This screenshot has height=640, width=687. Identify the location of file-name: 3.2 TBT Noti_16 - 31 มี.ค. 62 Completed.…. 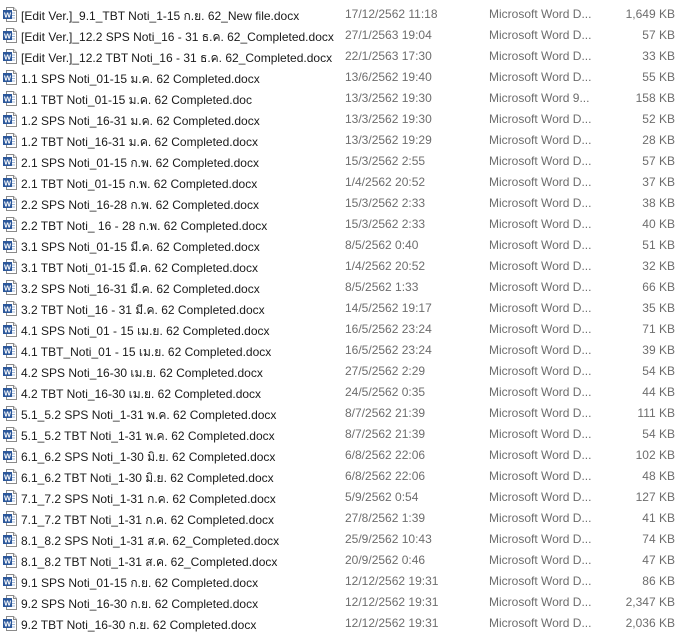
(143, 310).